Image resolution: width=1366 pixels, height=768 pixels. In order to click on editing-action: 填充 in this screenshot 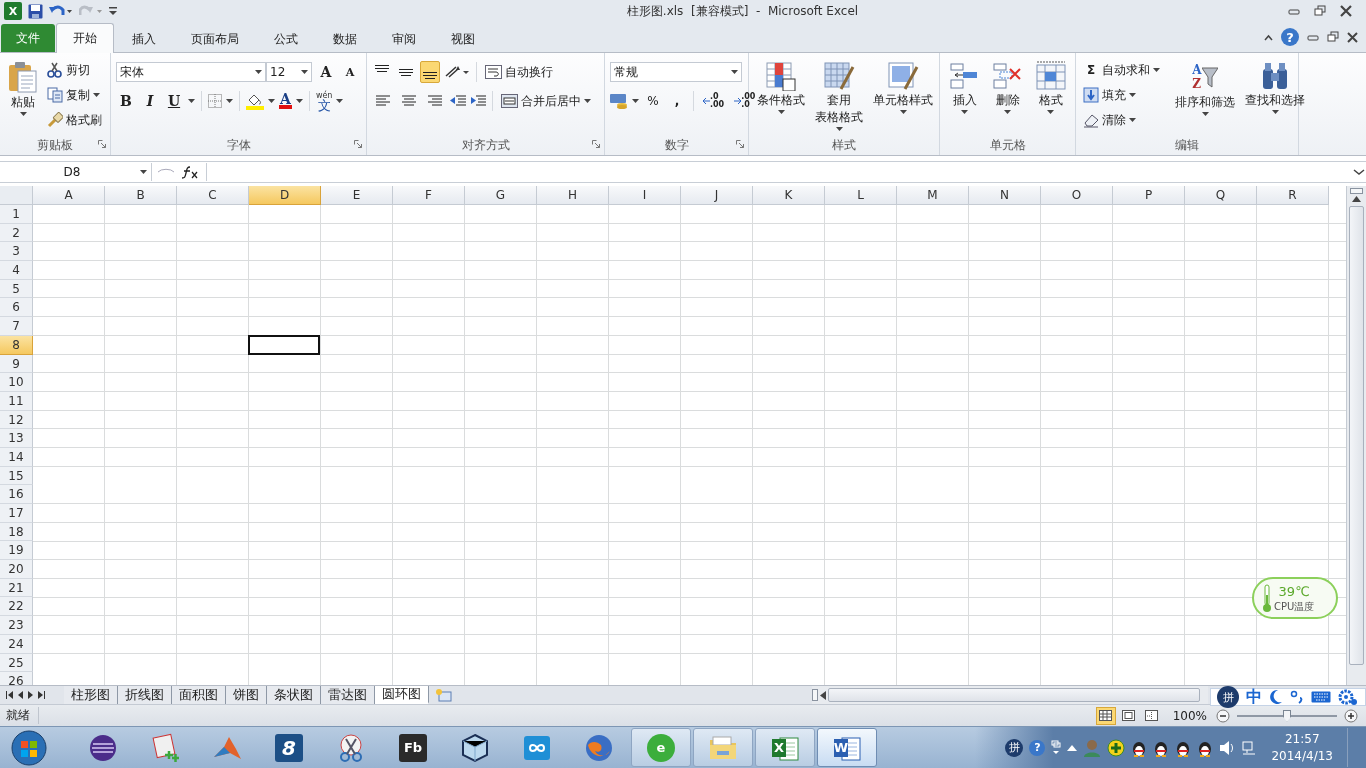, I will do `click(1121, 95)`.